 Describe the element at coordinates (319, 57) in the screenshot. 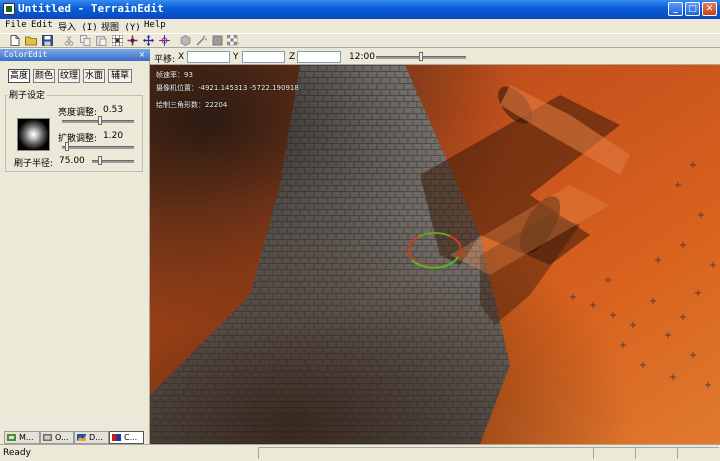

I see `z-input` at that location.